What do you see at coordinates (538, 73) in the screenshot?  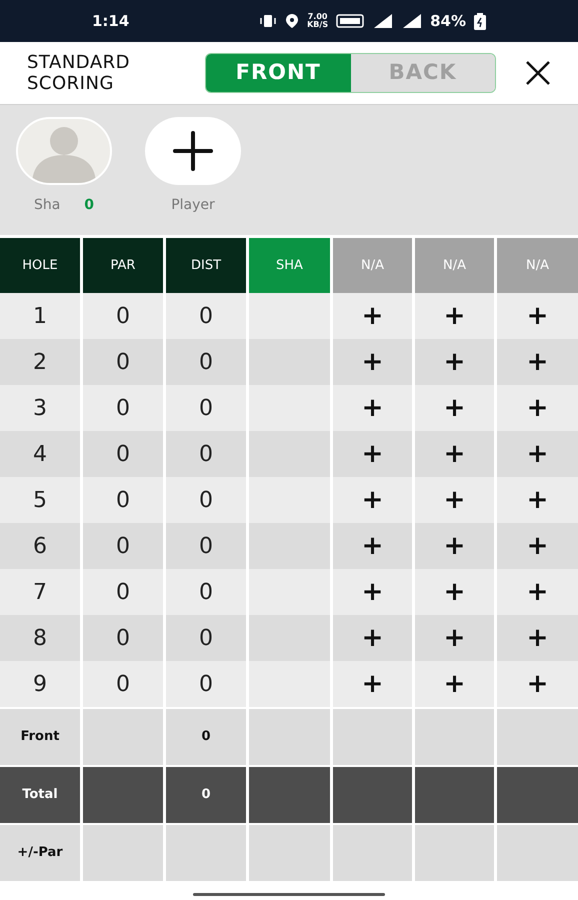 I see `close-icon` at bounding box center [538, 73].